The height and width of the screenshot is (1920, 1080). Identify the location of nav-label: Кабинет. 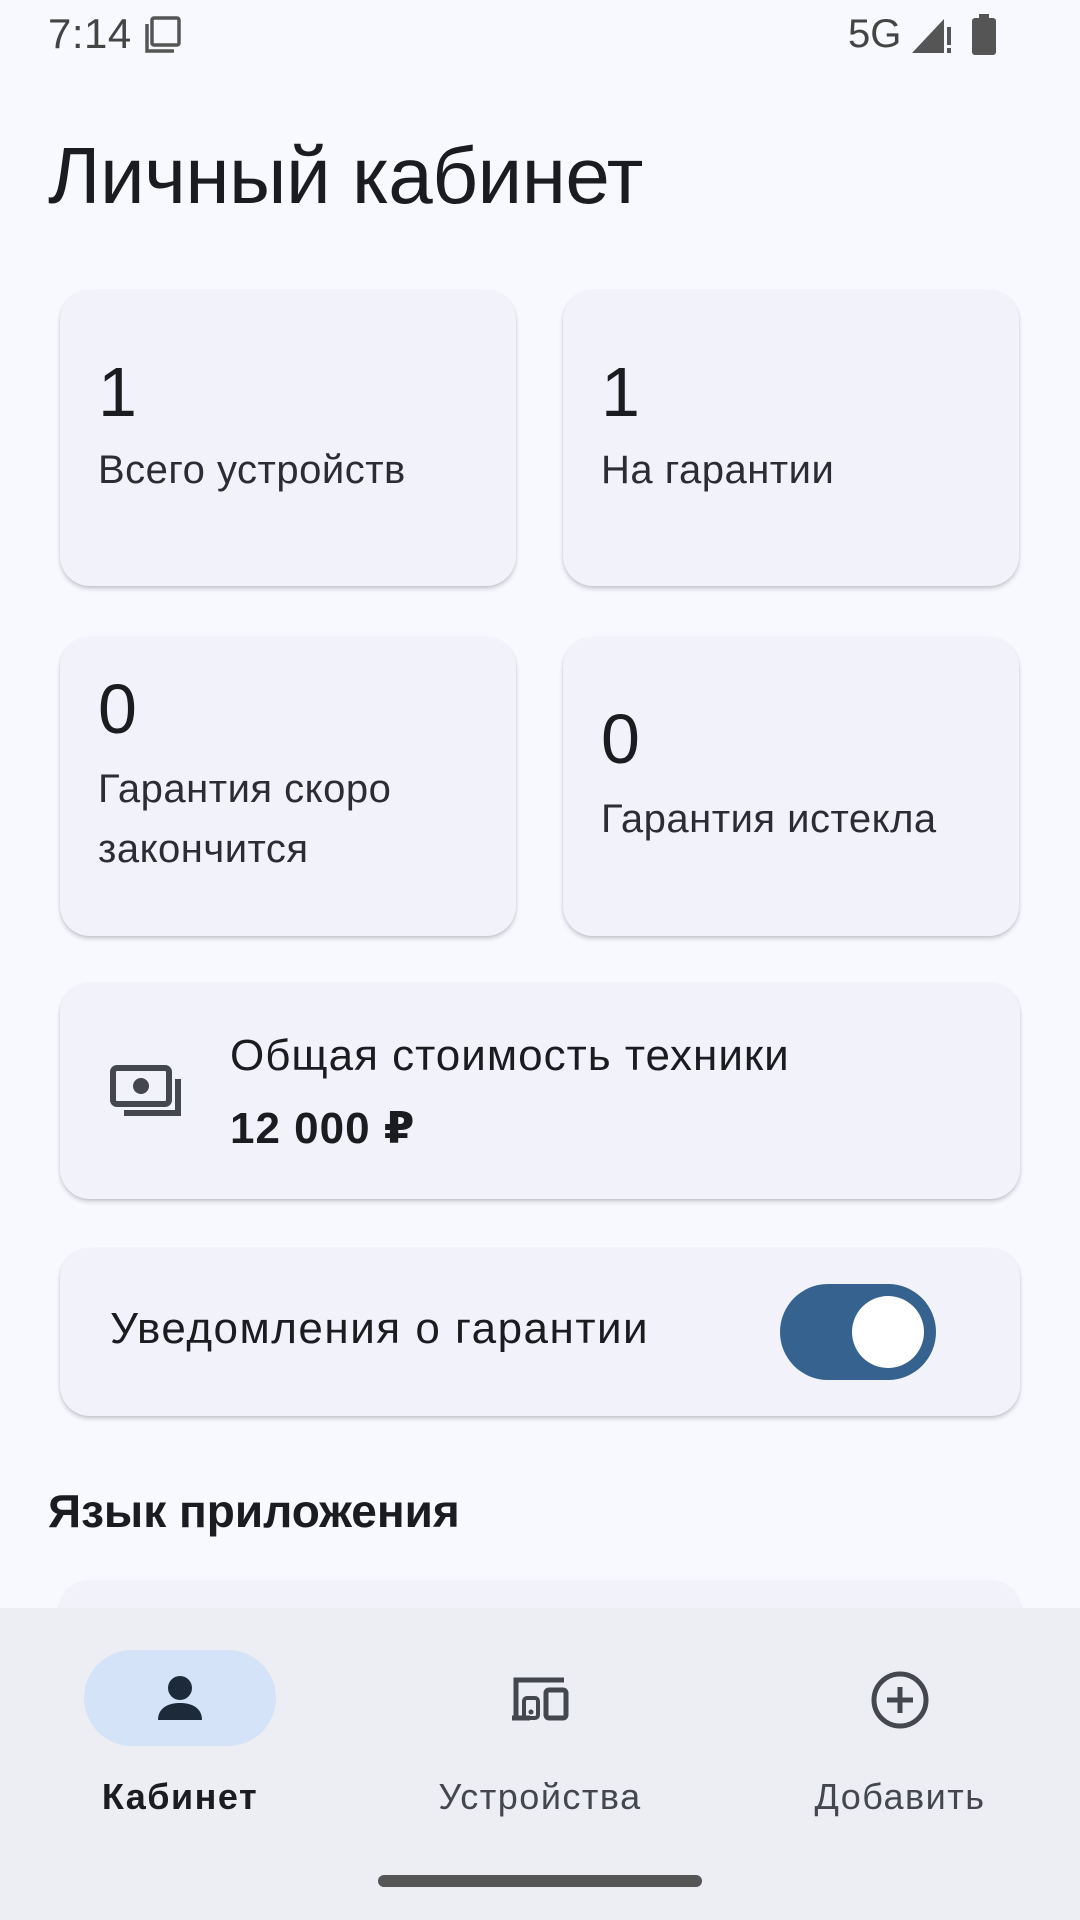
(180, 1796).